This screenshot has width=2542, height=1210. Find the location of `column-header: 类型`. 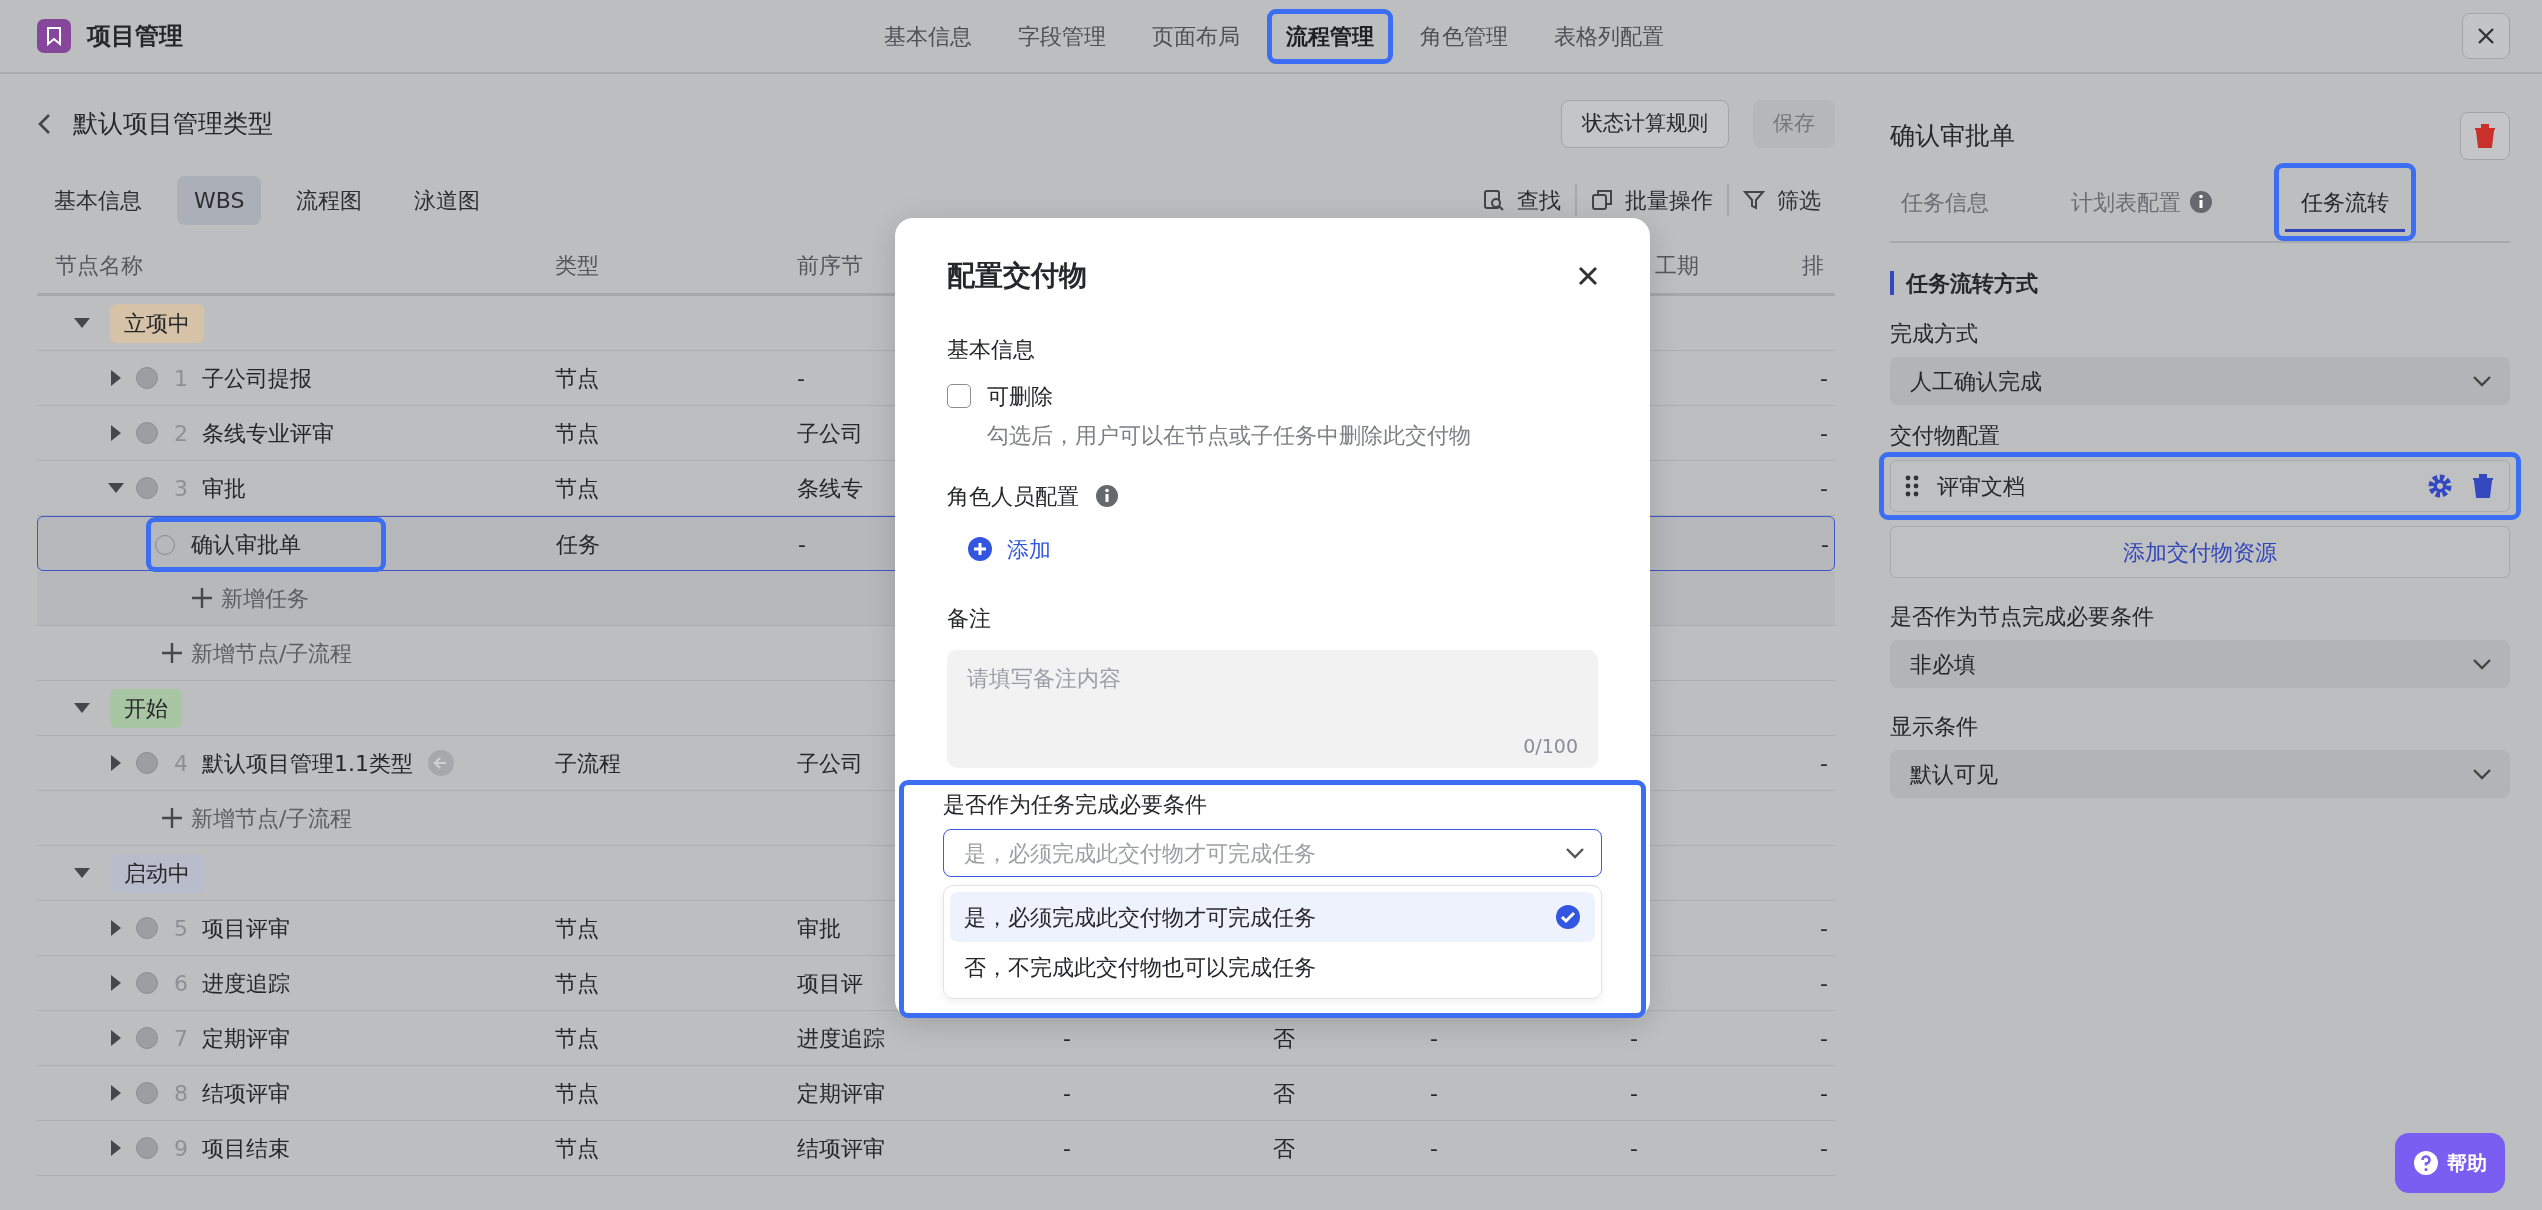

column-header: 类型 is located at coordinates (577, 265).